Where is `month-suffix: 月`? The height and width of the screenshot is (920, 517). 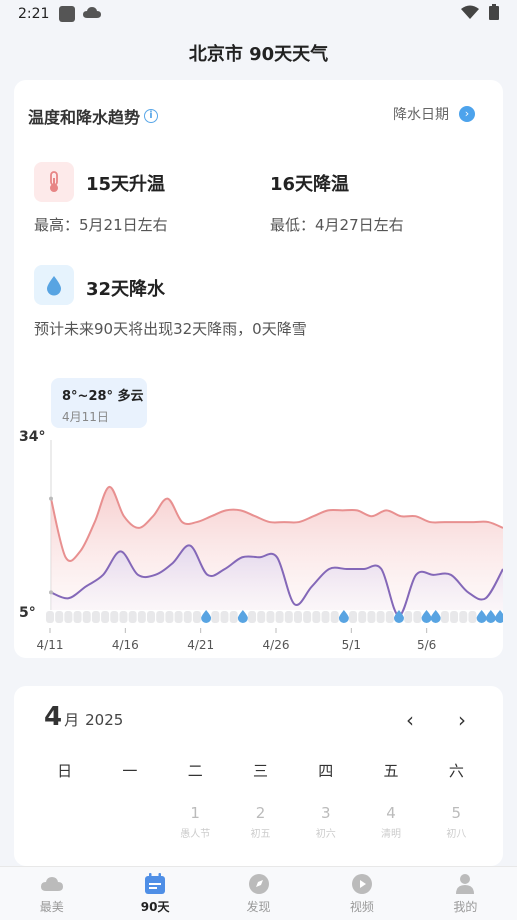 month-suffix: 月 is located at coordinates (72, 720).